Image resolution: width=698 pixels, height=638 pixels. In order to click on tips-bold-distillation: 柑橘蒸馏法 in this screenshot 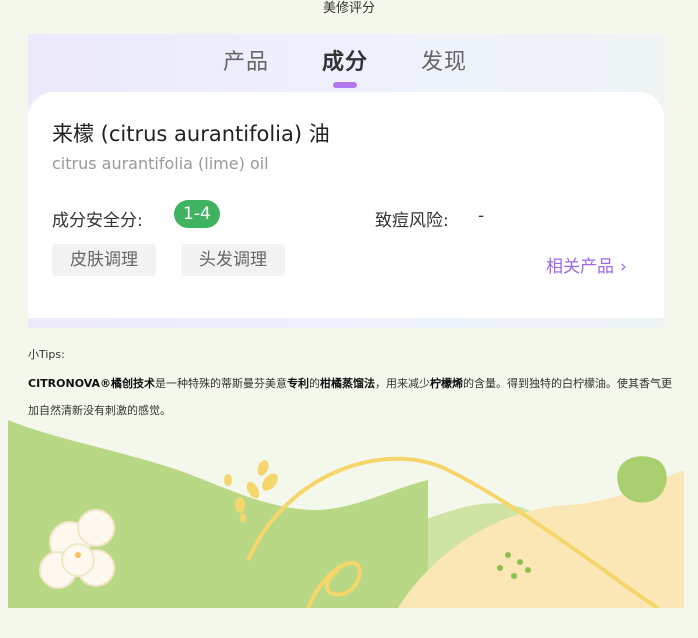, I will do `click(348, 383)`.